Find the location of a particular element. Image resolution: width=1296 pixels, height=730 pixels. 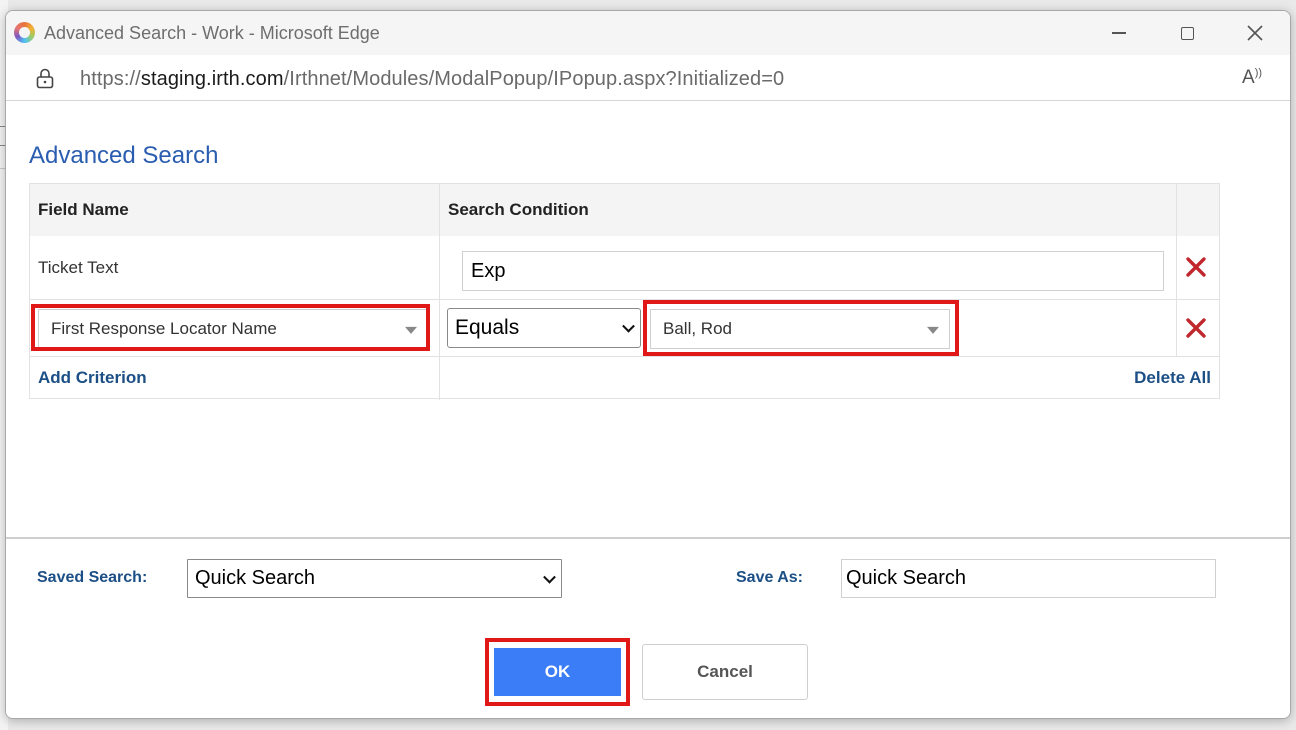

field-label-ticket-text: Ticket Text is located at coordinates (78, 267).